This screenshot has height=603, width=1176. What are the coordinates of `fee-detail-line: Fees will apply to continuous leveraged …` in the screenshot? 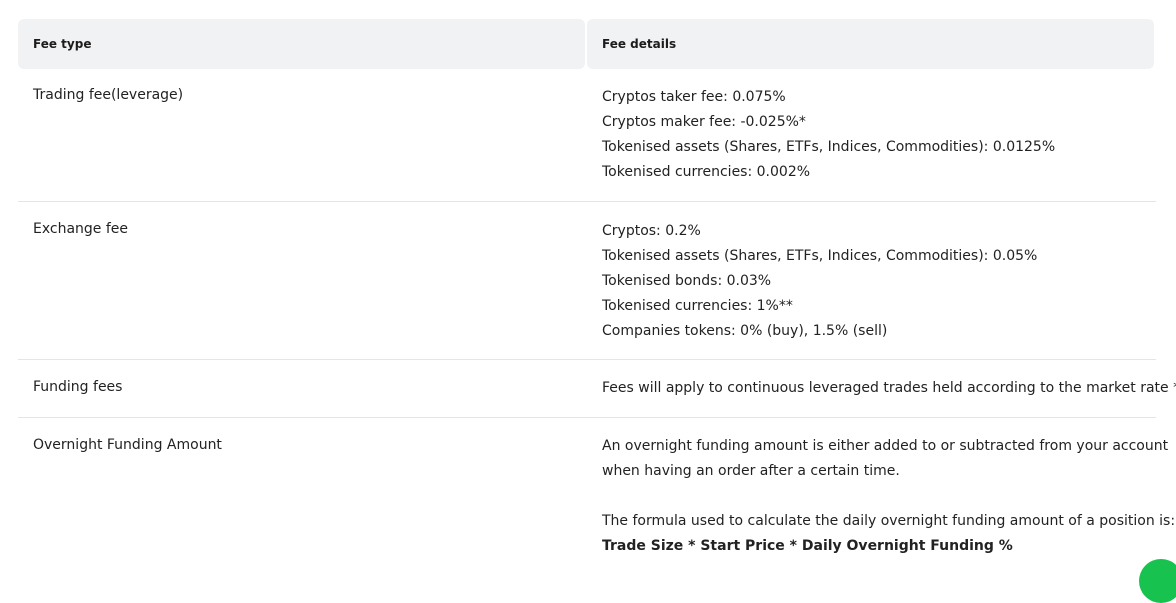 It's located at (889, 388).